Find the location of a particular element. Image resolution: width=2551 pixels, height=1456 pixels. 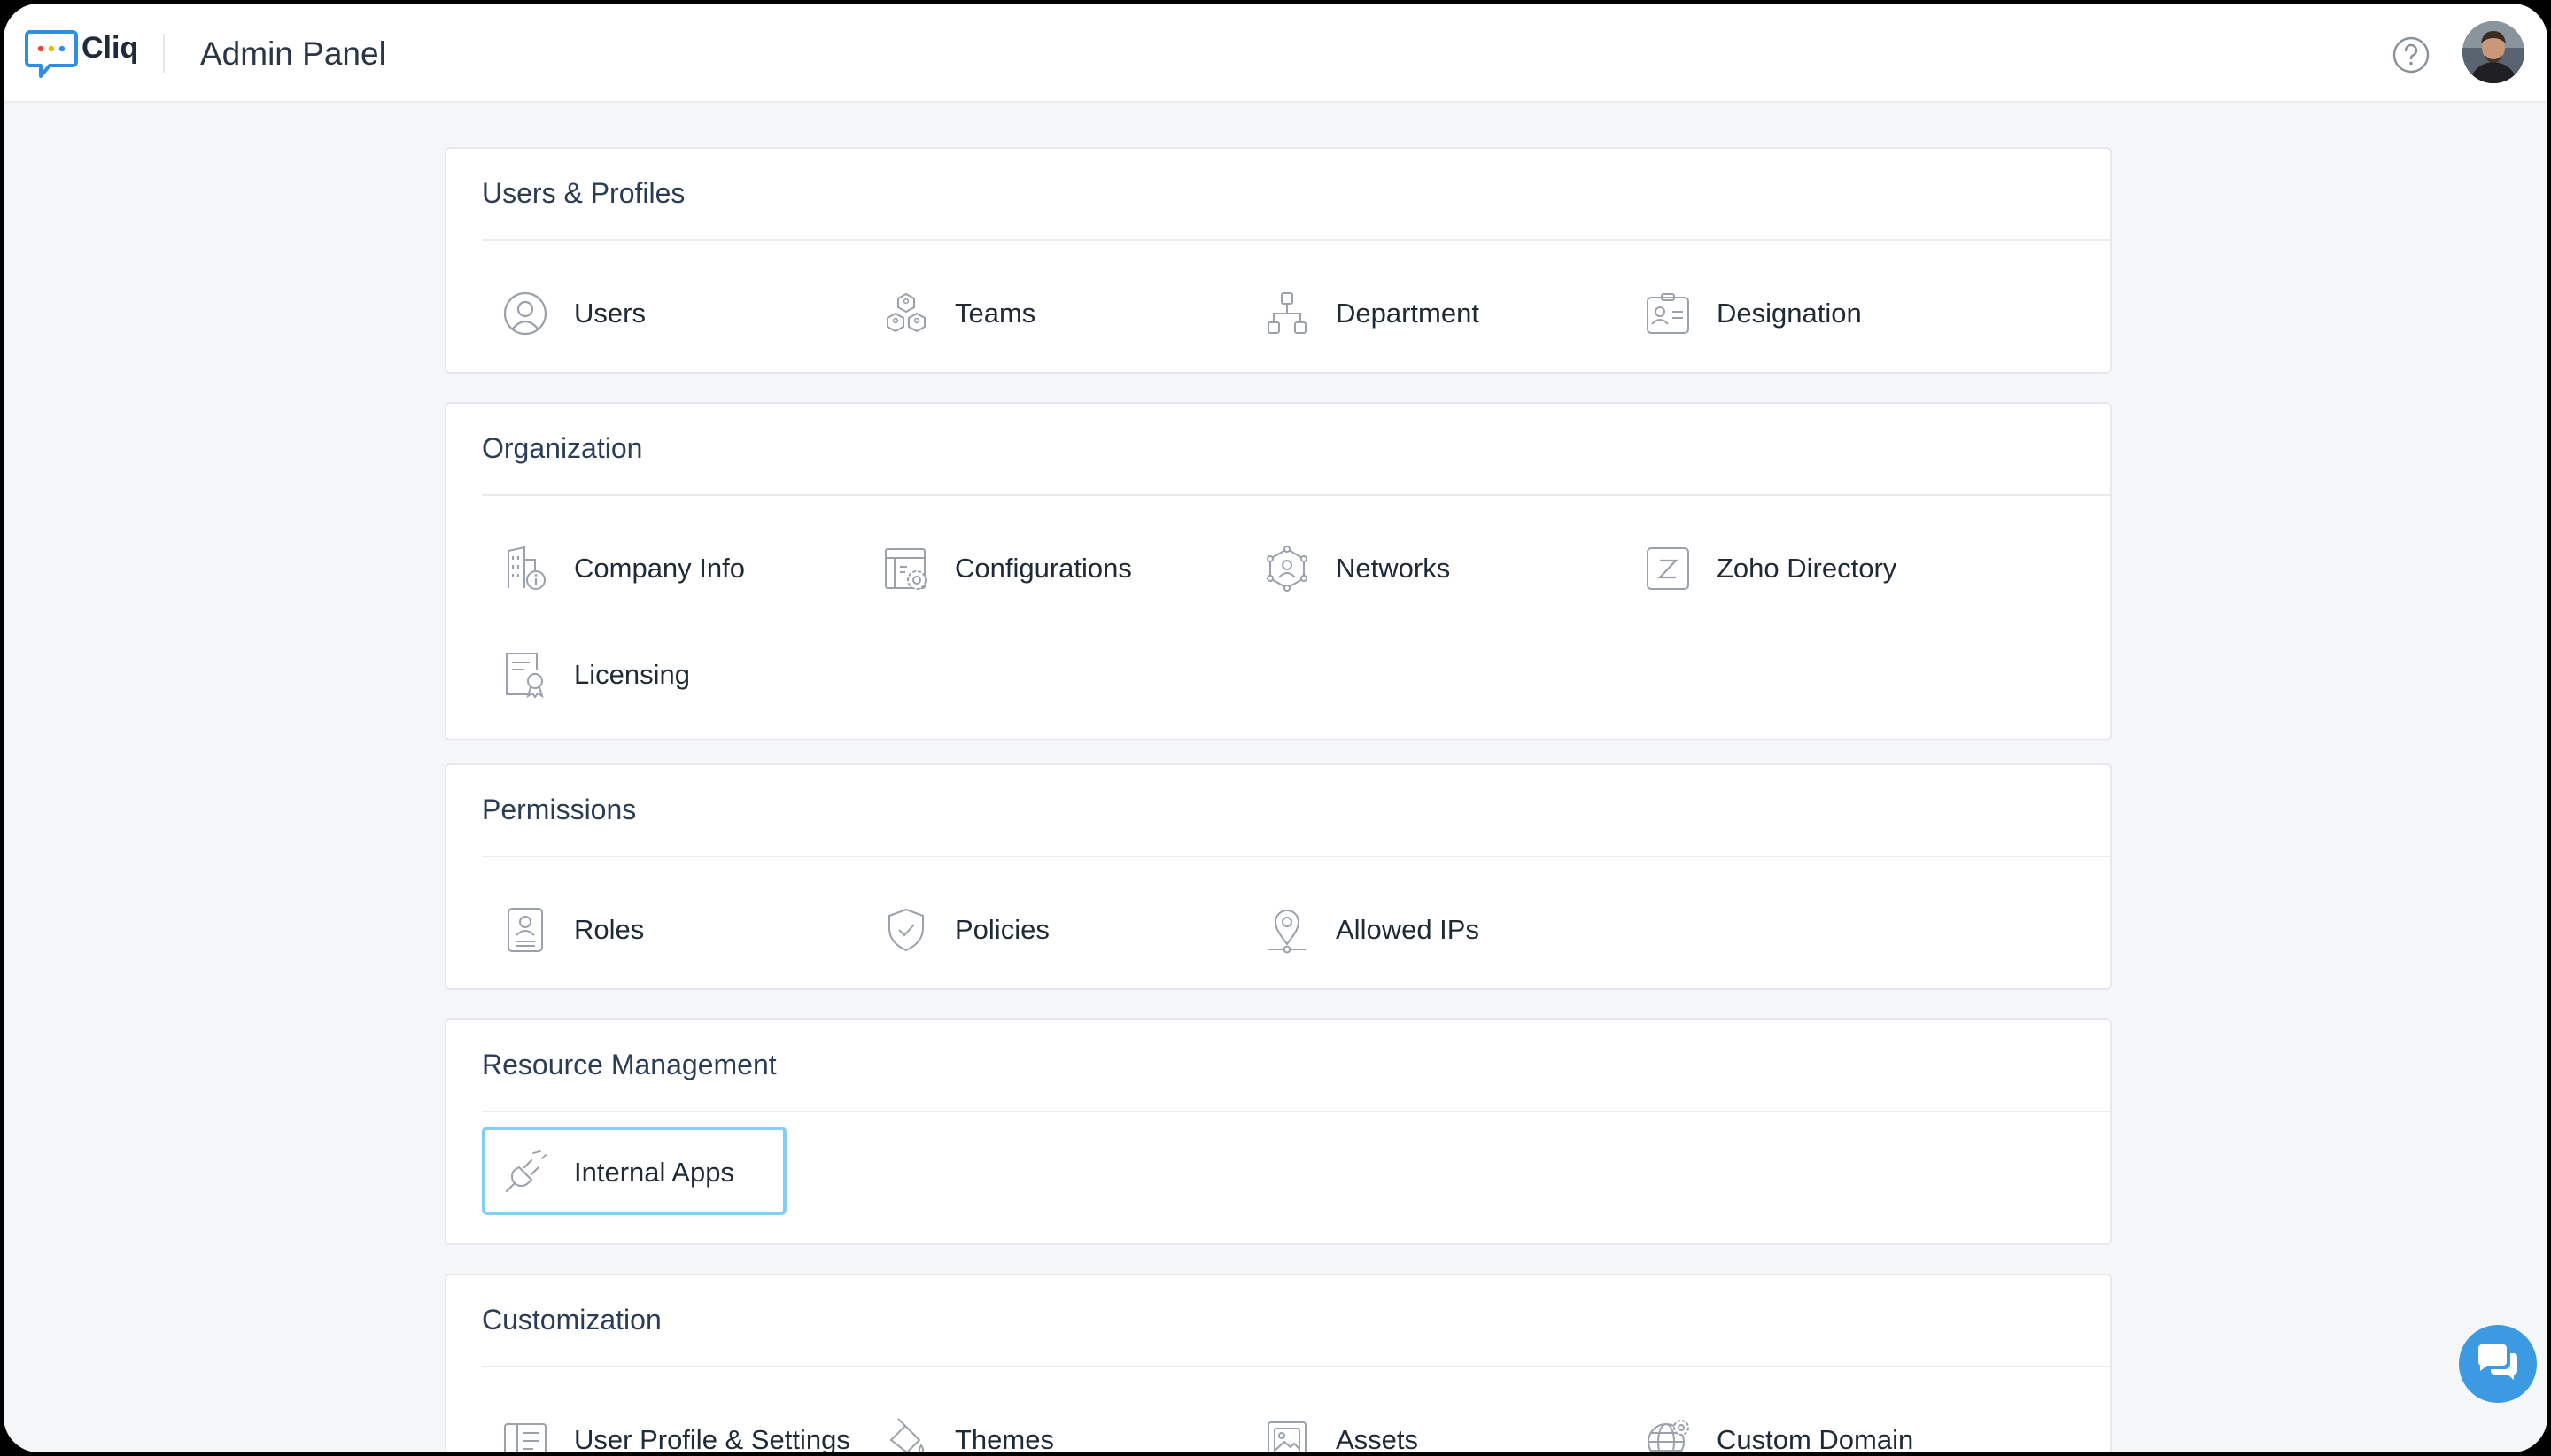

admin-item-company-info: Company Info is located at coordinates (634, 567).